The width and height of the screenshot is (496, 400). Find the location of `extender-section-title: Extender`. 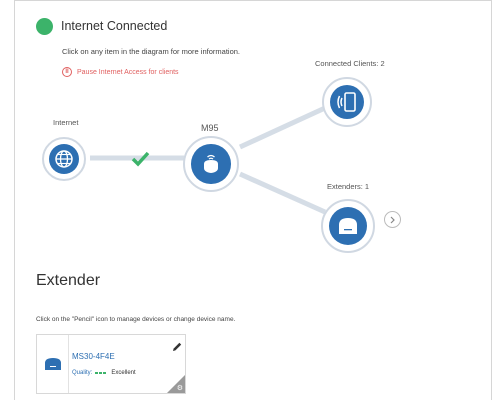

extender-section-title: Extender is located at coordinates (68, 280).